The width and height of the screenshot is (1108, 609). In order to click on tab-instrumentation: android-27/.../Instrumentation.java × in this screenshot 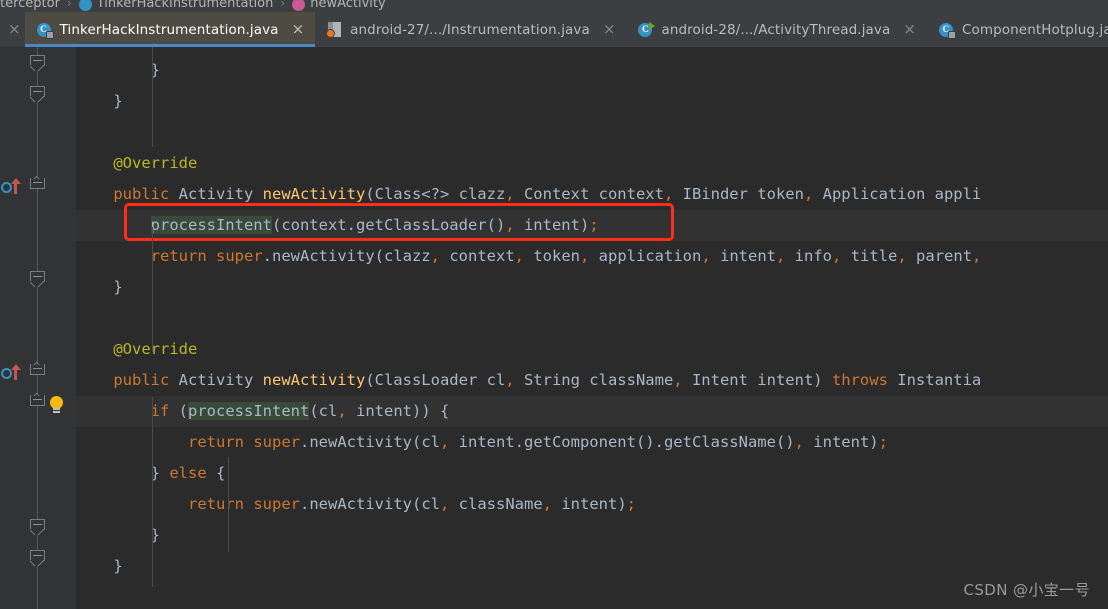, I will do `click(470, 29)`.